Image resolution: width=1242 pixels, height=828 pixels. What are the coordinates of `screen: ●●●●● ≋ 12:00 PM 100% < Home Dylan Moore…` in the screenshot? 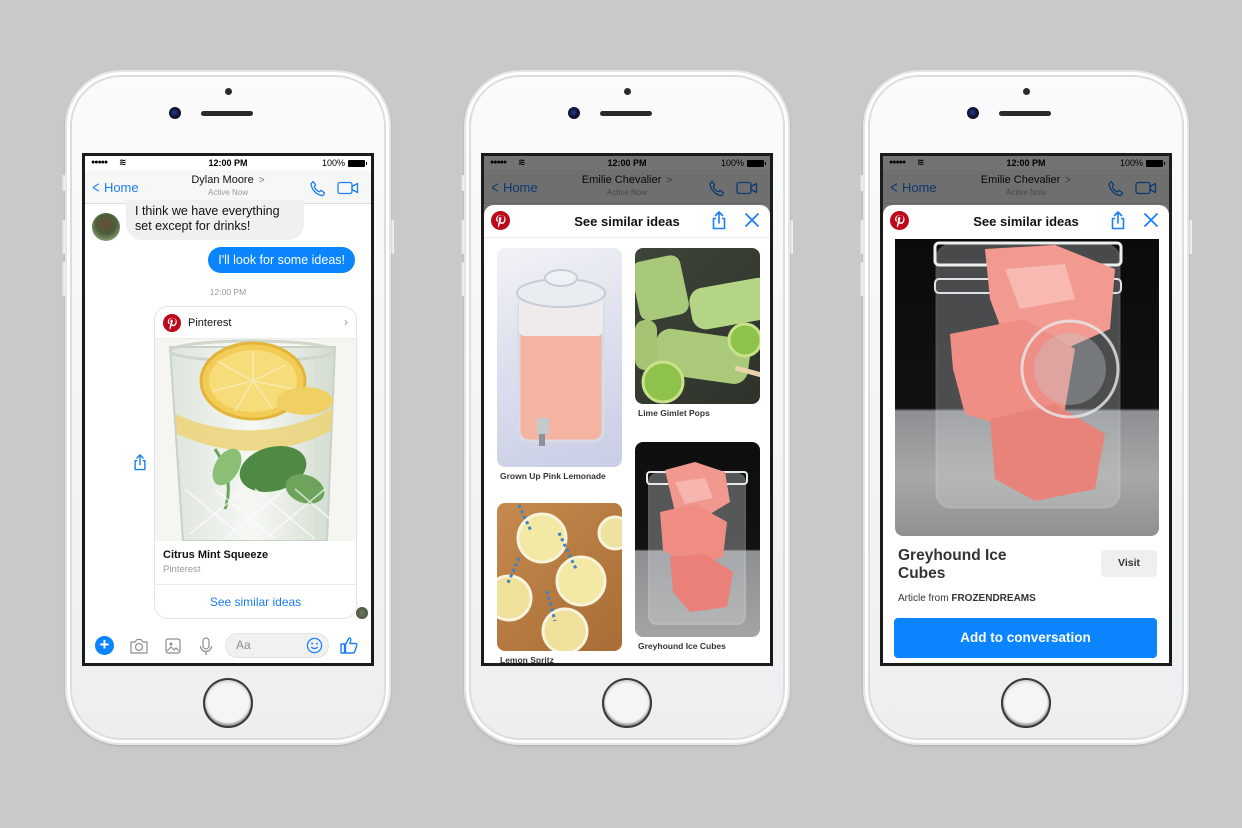 It's located at (228, 409).